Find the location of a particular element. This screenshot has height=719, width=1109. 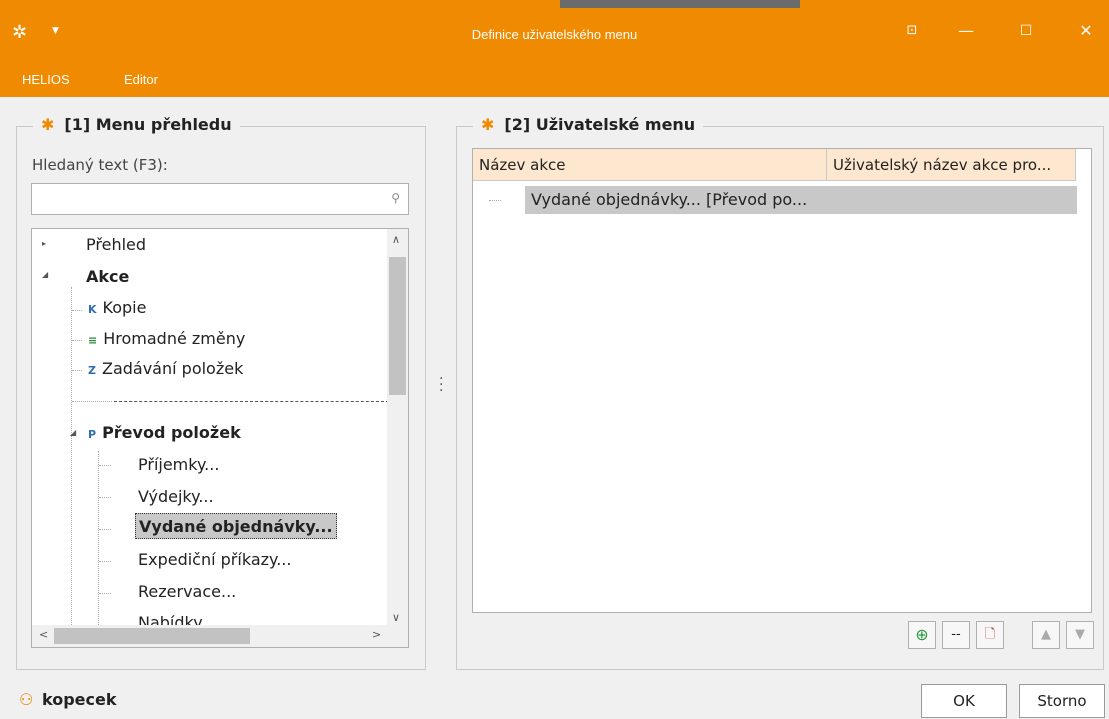

background-window-strip is located at coordinates (680, 4).